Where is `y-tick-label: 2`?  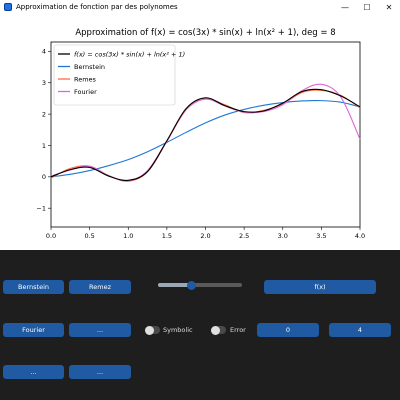 y-tick-label: 2 is located at coordinates (44, 114).